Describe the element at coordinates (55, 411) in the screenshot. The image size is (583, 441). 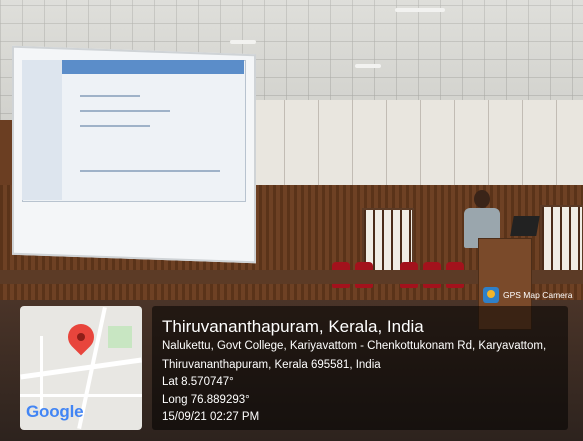
I see `google-logo: Google` at that location.